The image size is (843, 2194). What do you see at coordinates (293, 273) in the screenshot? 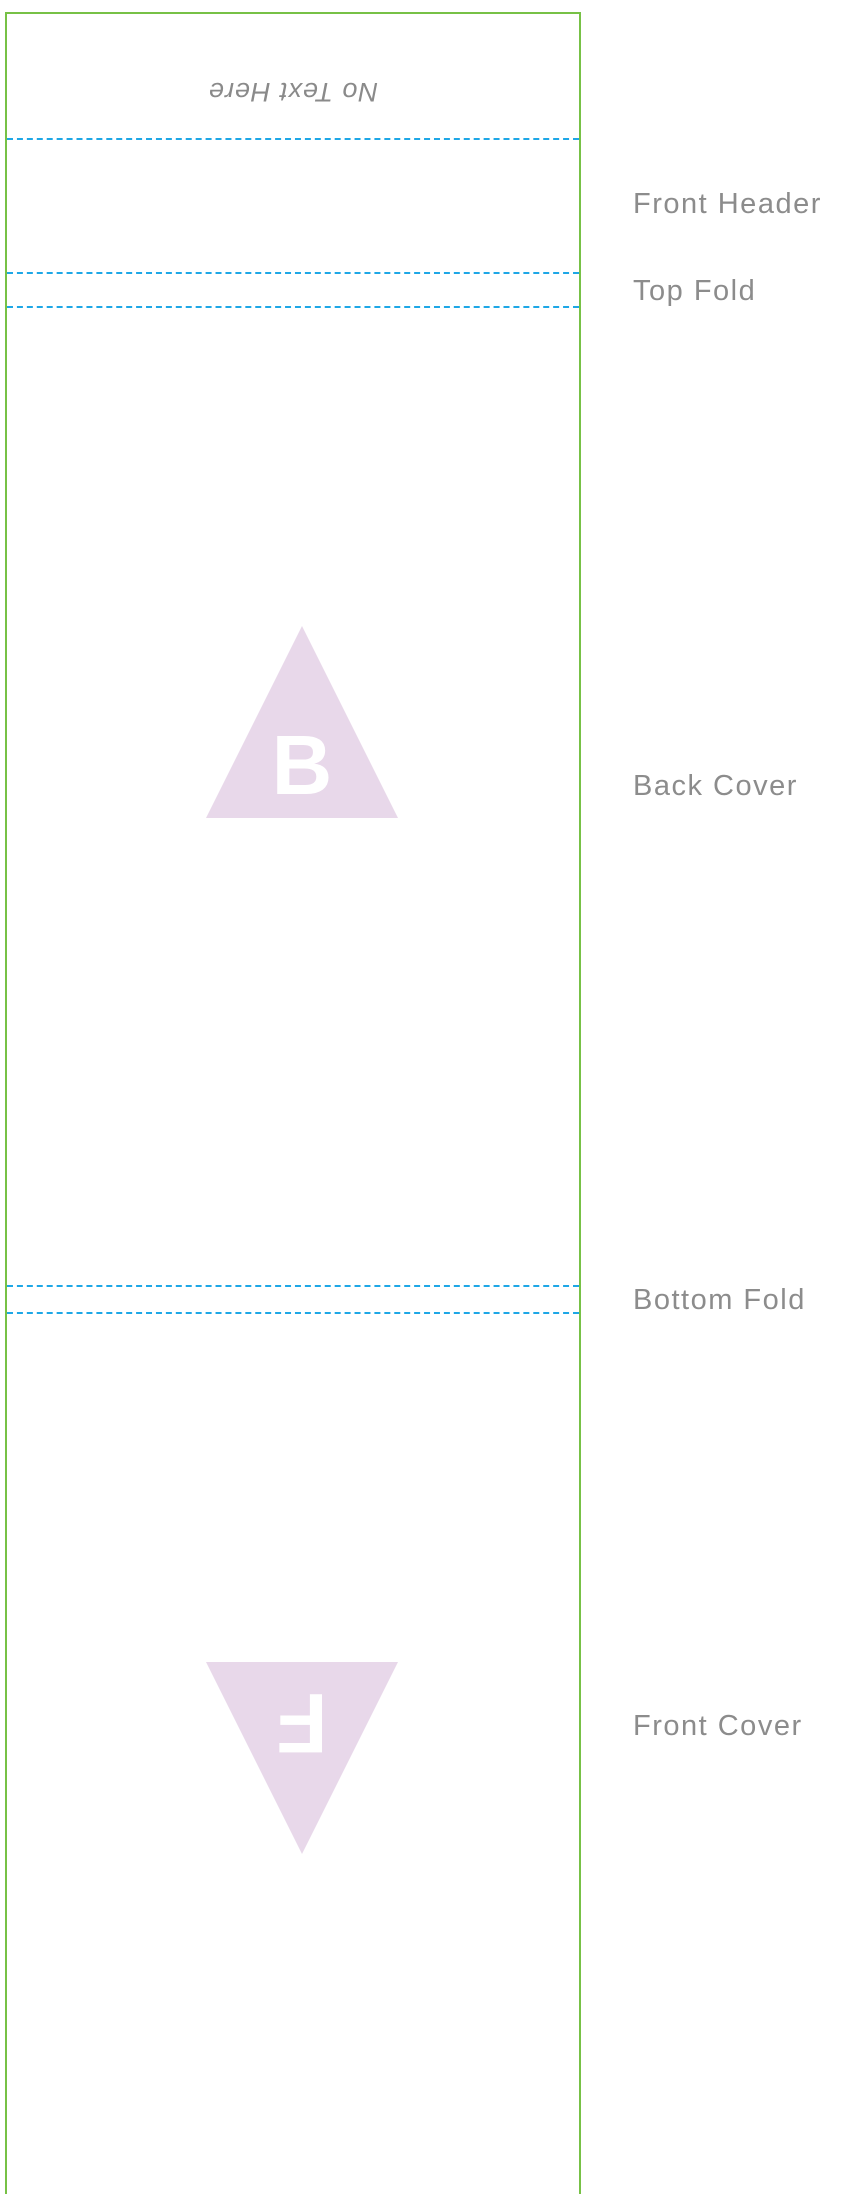
I see `top-fold-upper-line` at bounding box center [293, 273].